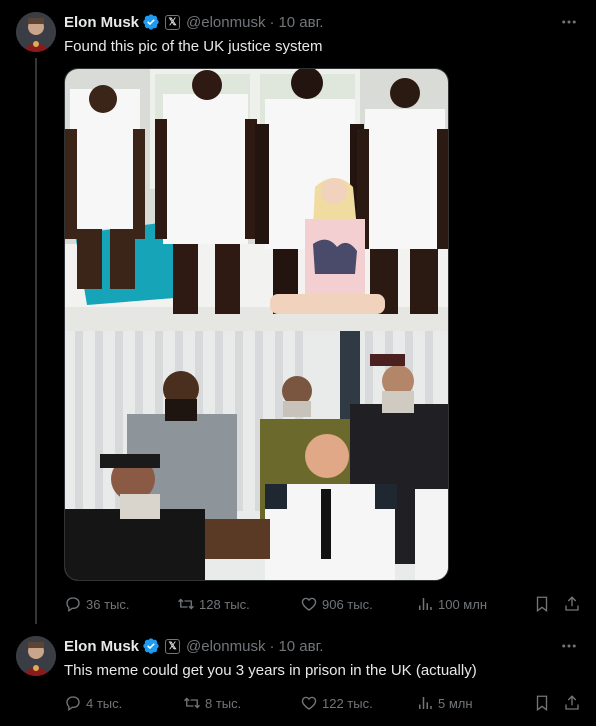  Describe the element at coordinates (347, 703) in the screenshot. I see `like-count: 122 тыс.` at that location.